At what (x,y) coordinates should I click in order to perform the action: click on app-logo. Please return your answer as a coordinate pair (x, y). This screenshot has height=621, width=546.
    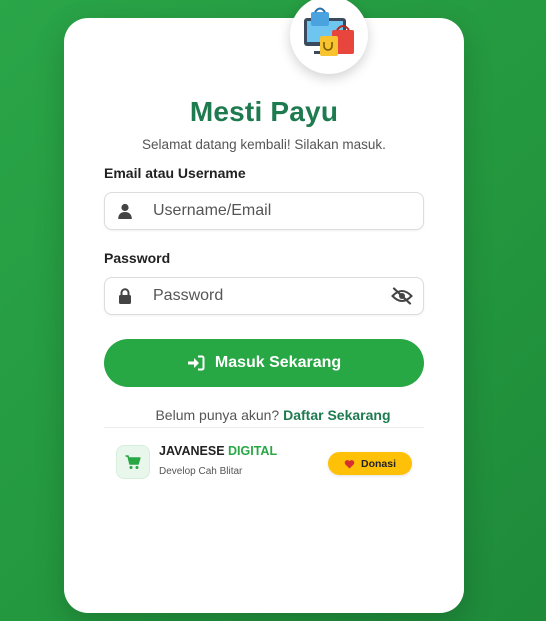
    Looking at the image, I should click on (329, 37).